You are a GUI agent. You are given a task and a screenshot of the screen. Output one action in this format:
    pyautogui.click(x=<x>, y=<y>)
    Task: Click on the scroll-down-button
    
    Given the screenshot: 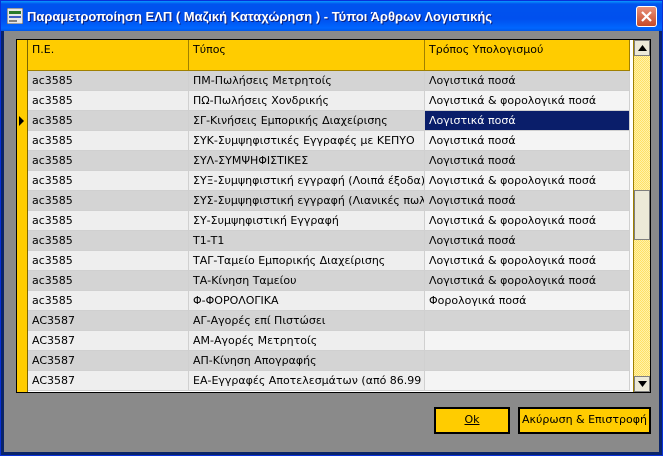 What is the action you would take?
    pyautogui.click(x=642, y=384)
    